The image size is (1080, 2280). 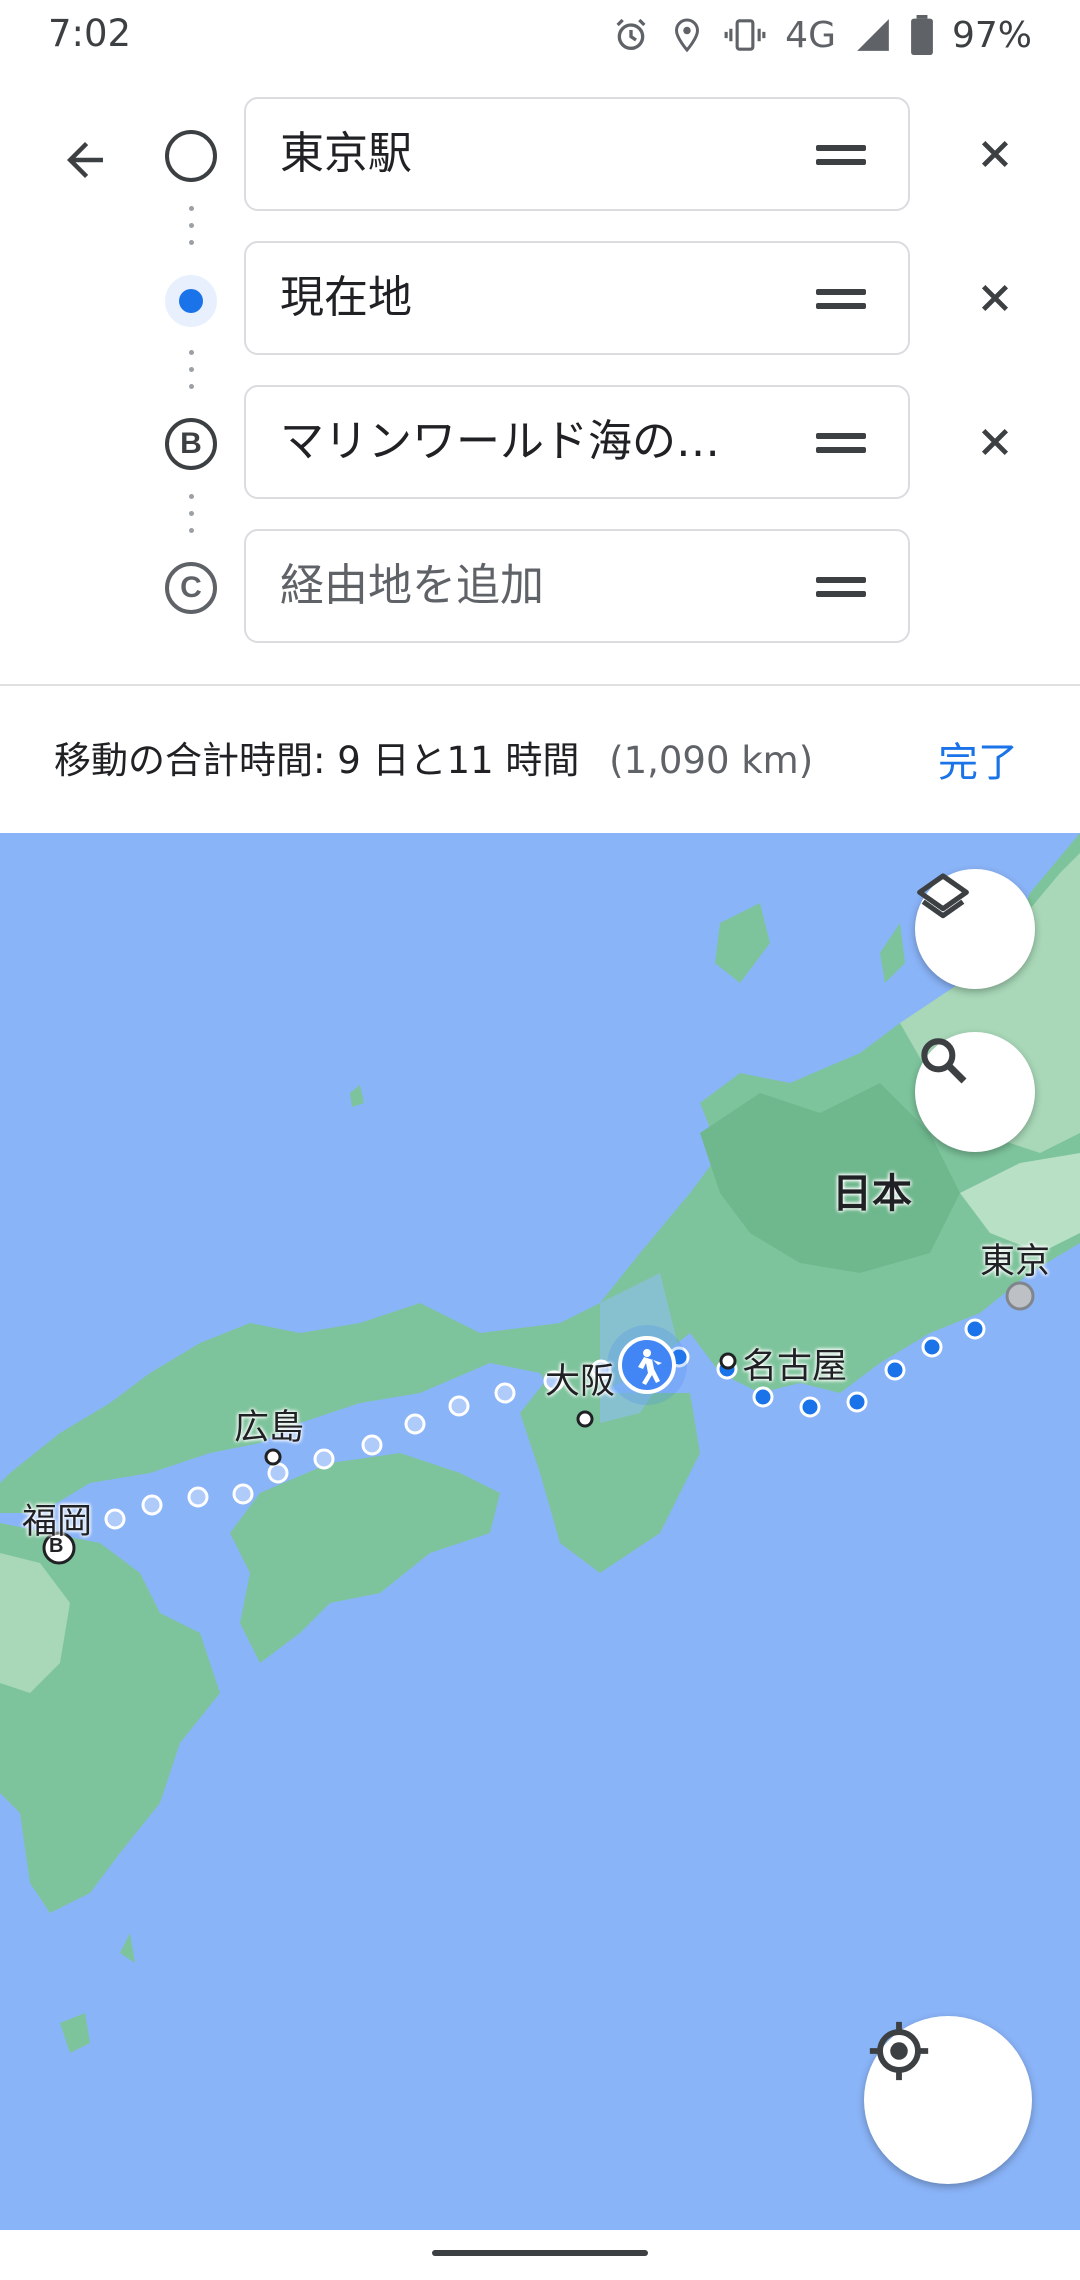 What do you see at coordinates (745, 35) in the screenshot?
I see `vibrate-icon` at bounding box center [745, 35].